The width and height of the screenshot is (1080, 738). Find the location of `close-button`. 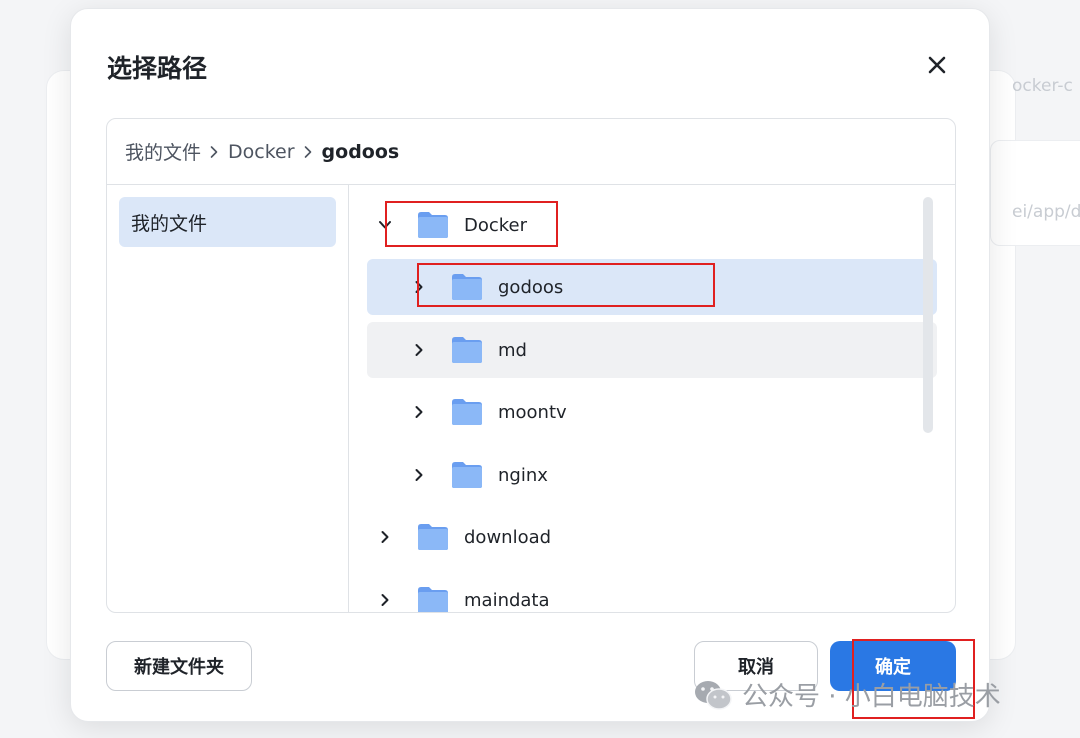

close-button is located at coordinates (937, 65).